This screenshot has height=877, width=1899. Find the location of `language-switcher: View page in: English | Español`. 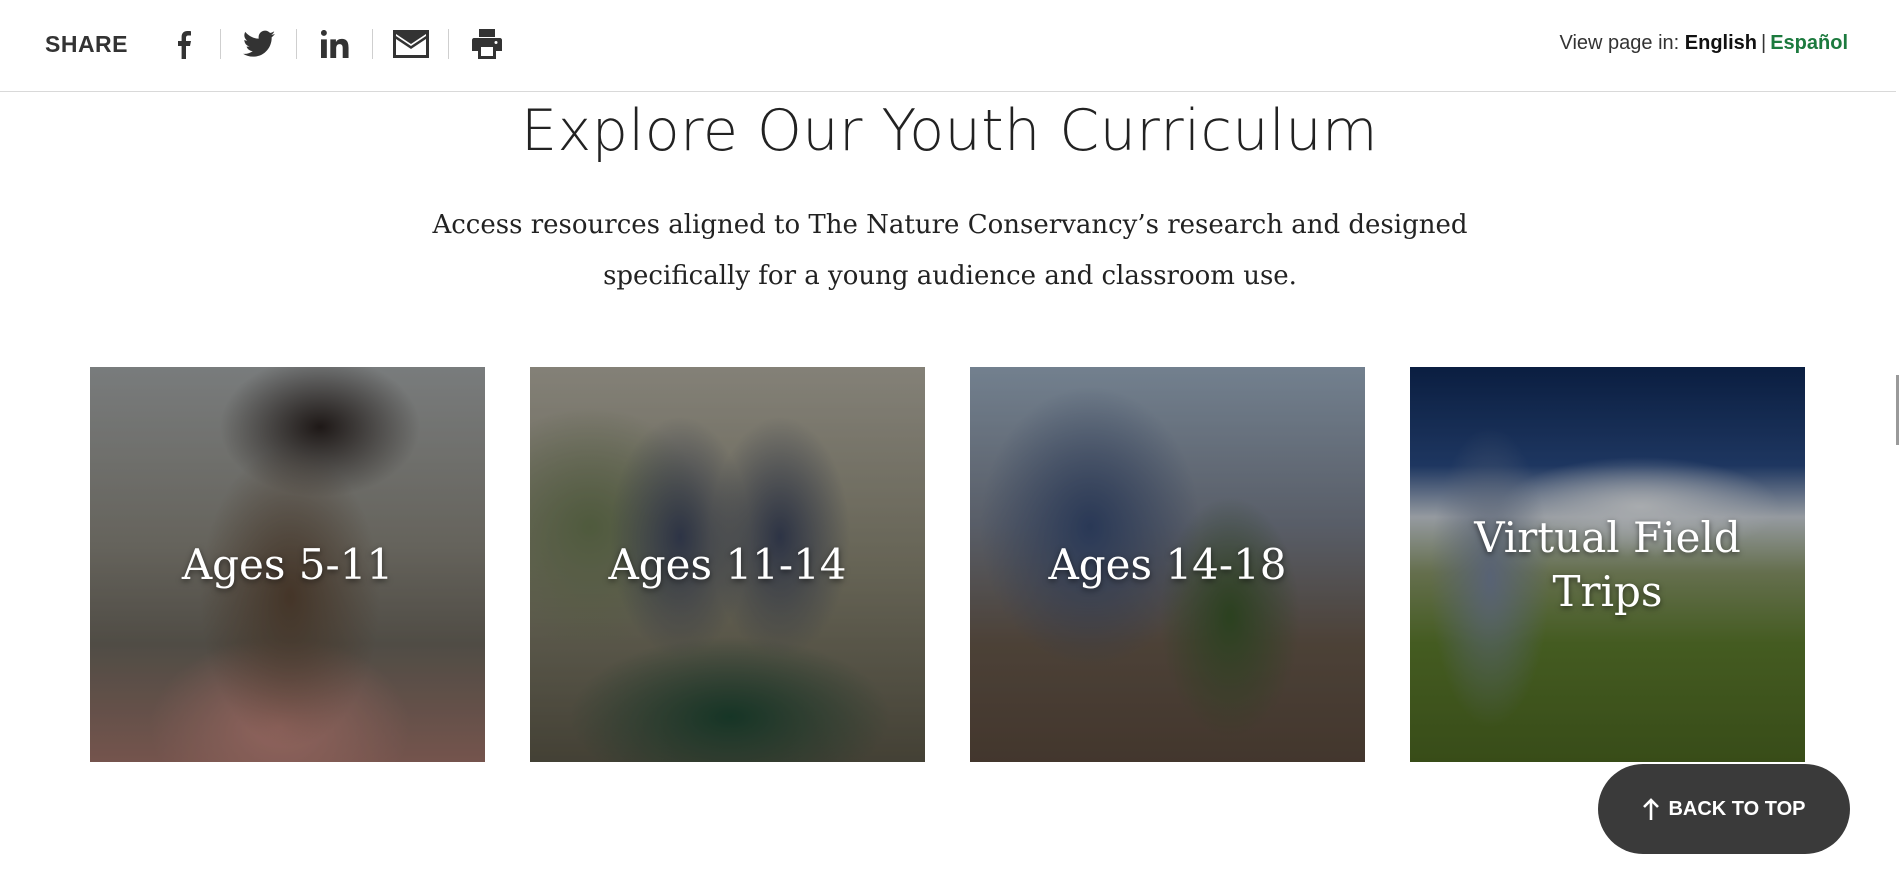

language-switcher: View page in: English | Español is located at coordinates (1703, 43).